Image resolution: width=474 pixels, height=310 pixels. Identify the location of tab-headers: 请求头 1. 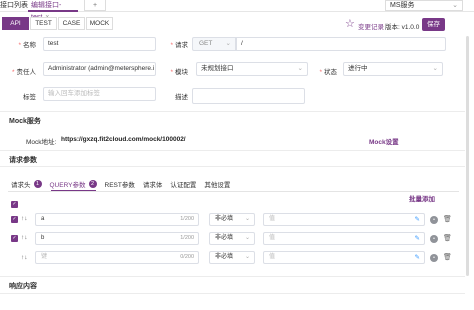
(26, 184).